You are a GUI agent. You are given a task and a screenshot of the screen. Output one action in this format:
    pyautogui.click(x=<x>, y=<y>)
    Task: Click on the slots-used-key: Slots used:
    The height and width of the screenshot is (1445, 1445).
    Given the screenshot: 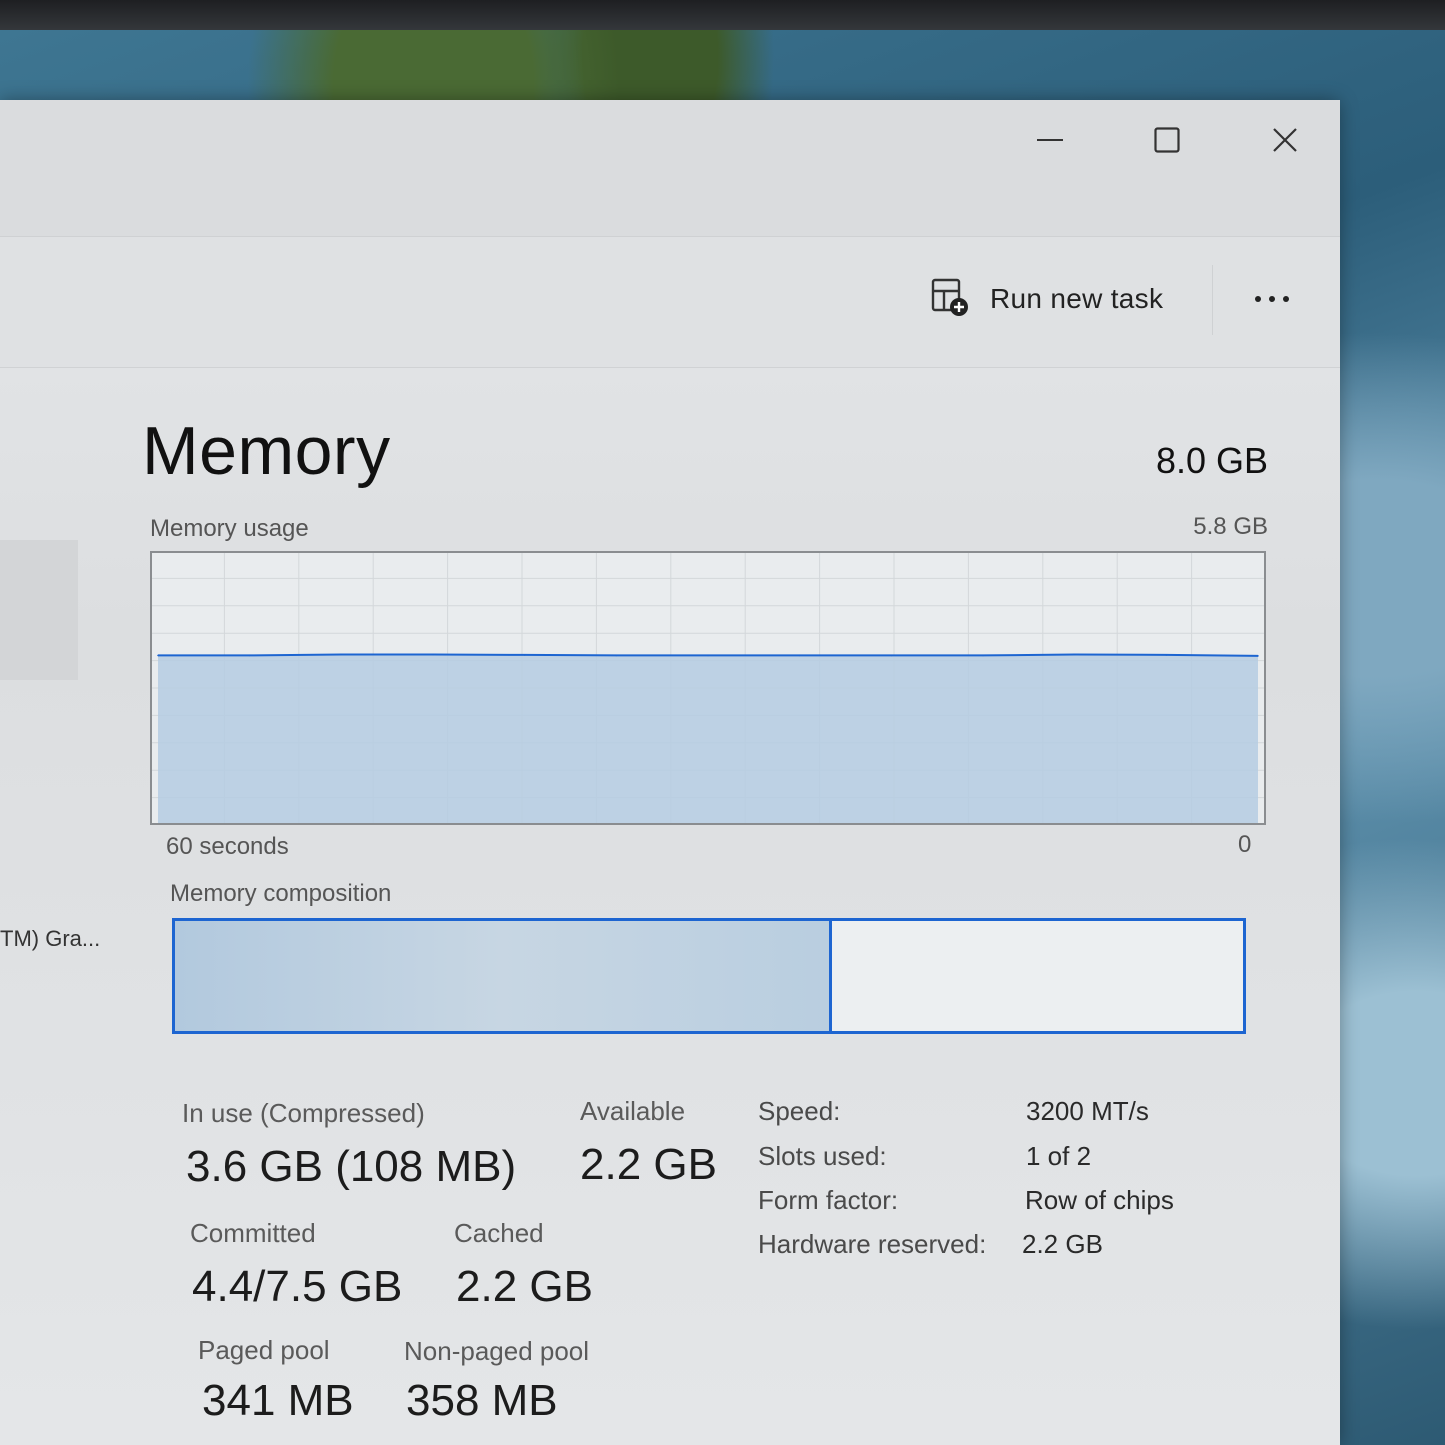 What is the action you would take?
    pyautogui.click(x=822, y=1156)
    